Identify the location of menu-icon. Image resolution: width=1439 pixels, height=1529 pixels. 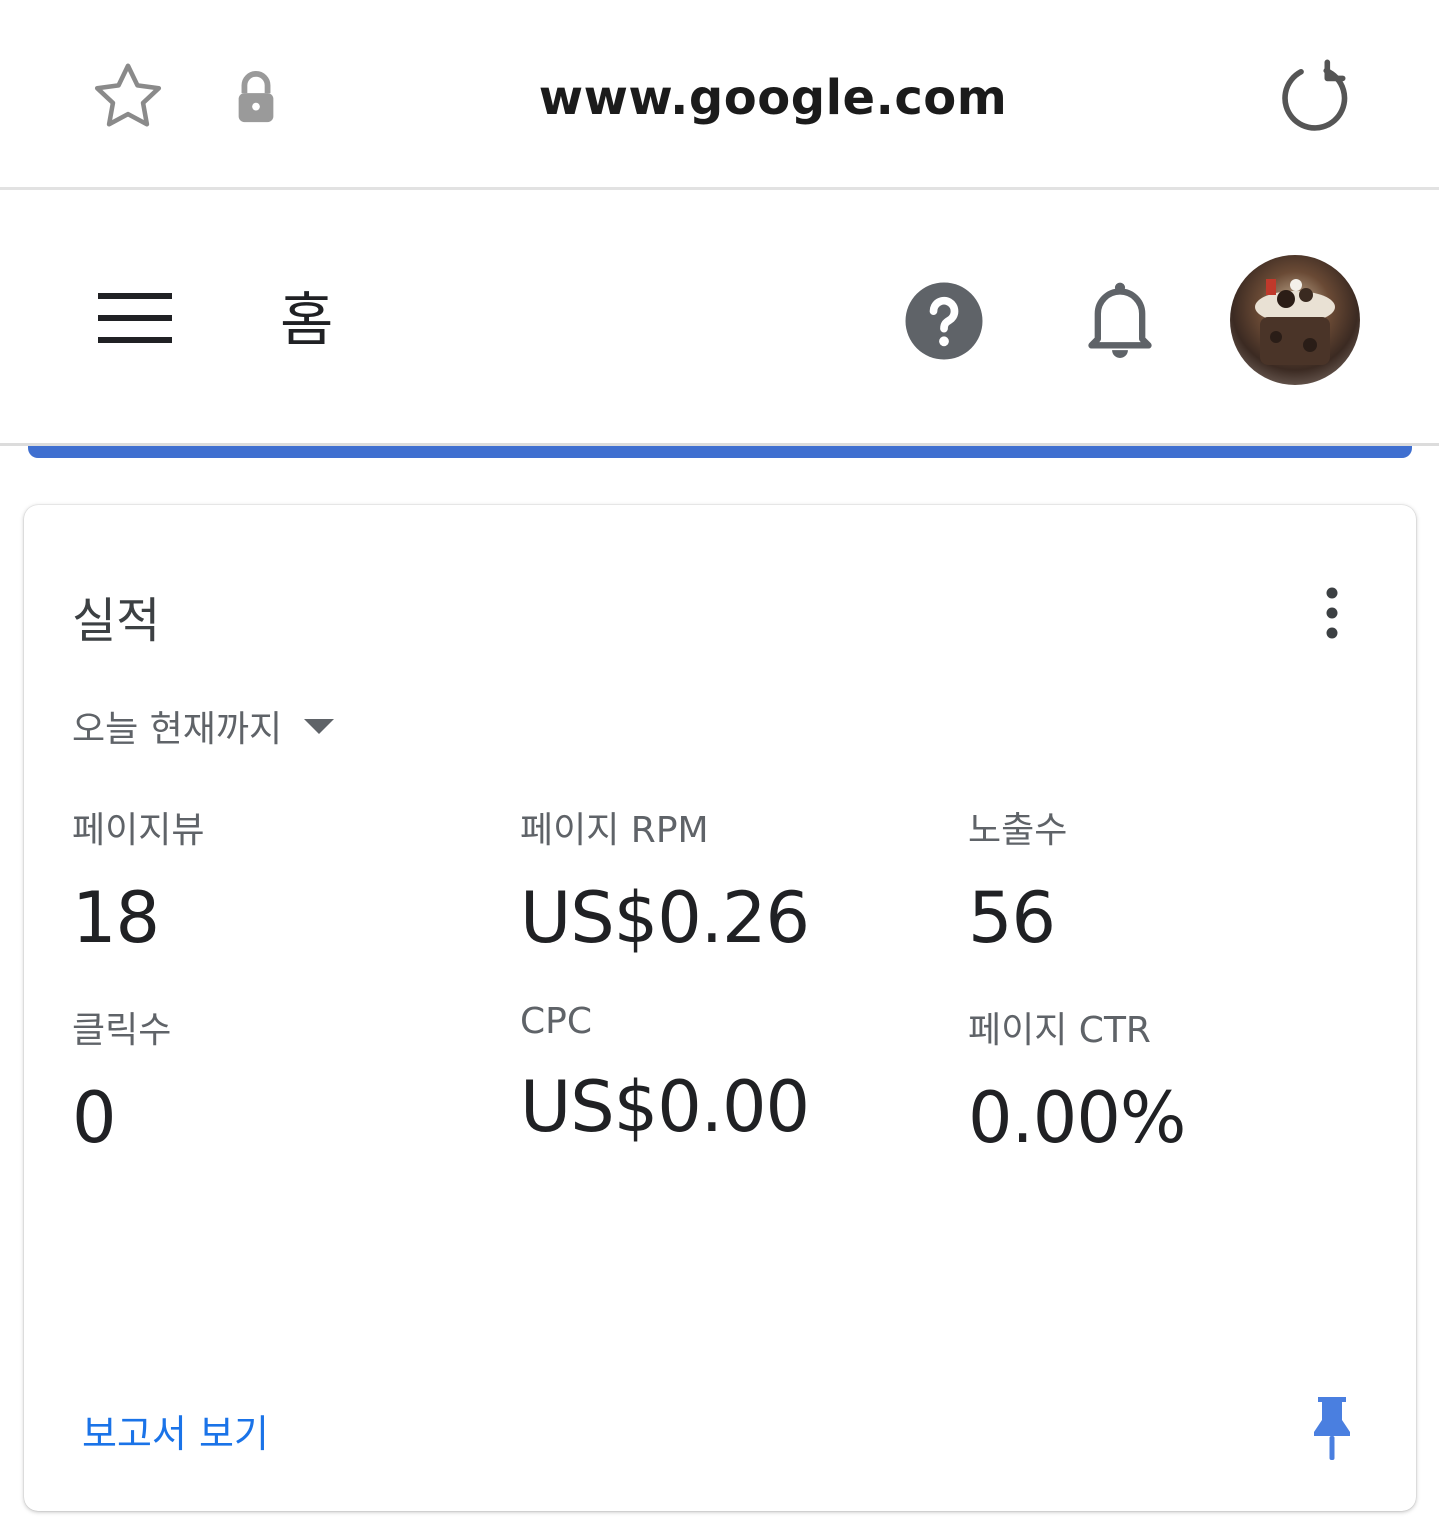
(136, 319).